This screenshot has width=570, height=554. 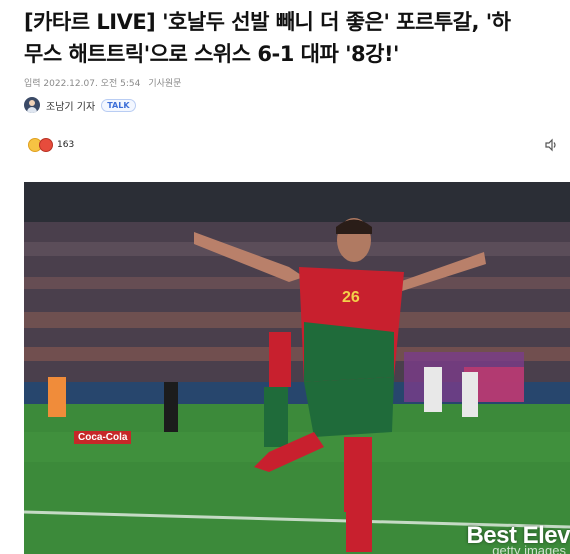 What do you see at coordinates (118, 105) in the screenshot?
I see `talk-badge: TALK` at bounding box center [118, 105].